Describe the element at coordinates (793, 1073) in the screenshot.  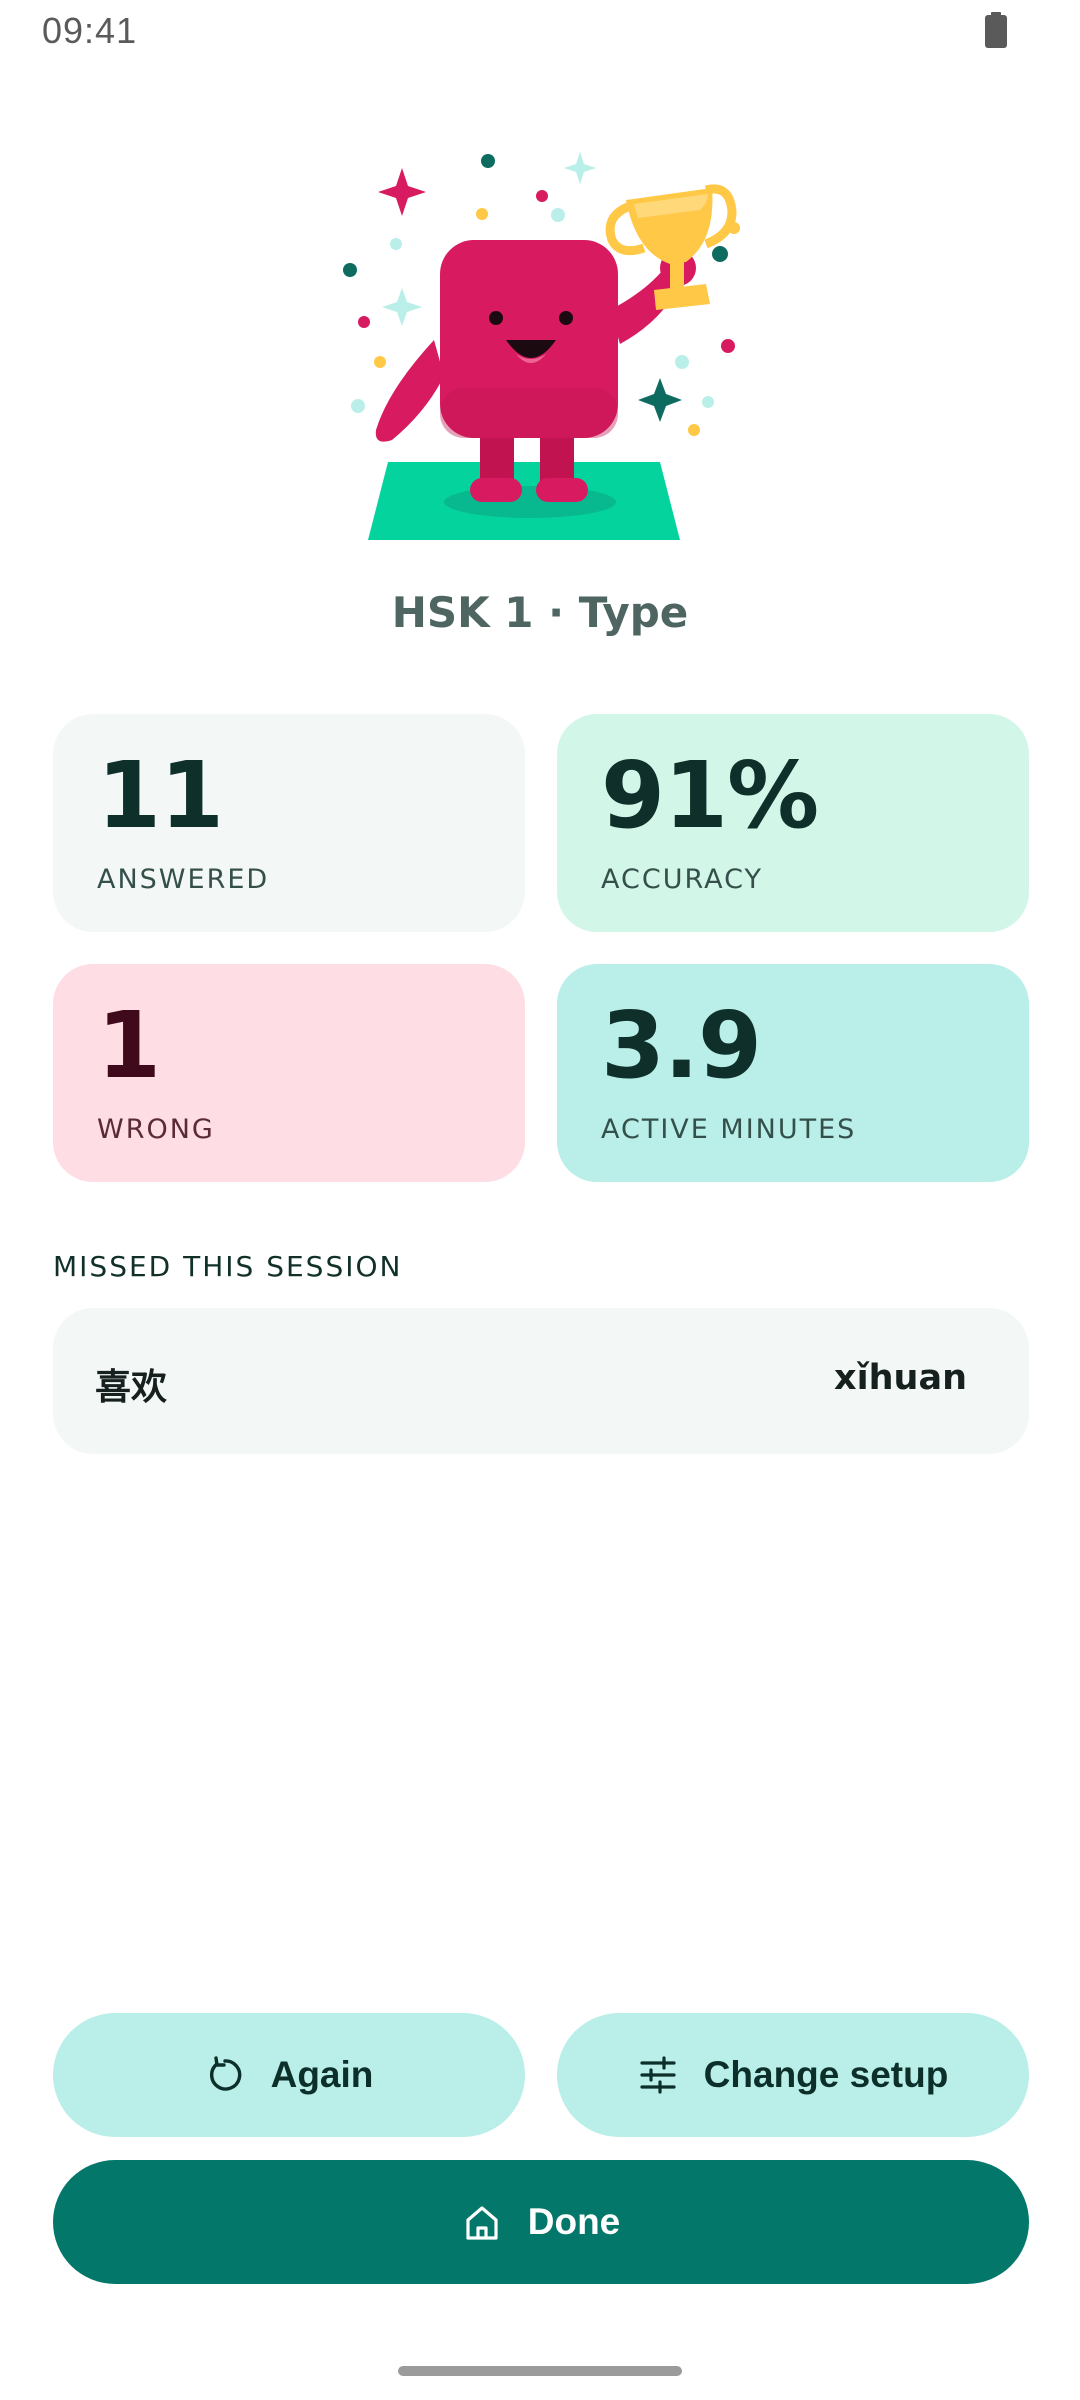
I see `stat-card-active-minutes: 3.9 ACTIVE MINUTES` at that location.